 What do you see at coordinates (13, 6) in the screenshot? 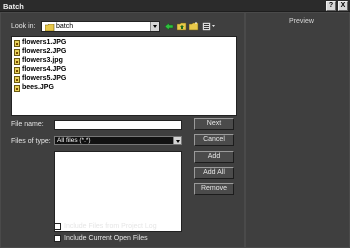
I see `window-title: Batch` at bounding box center [13, 6].